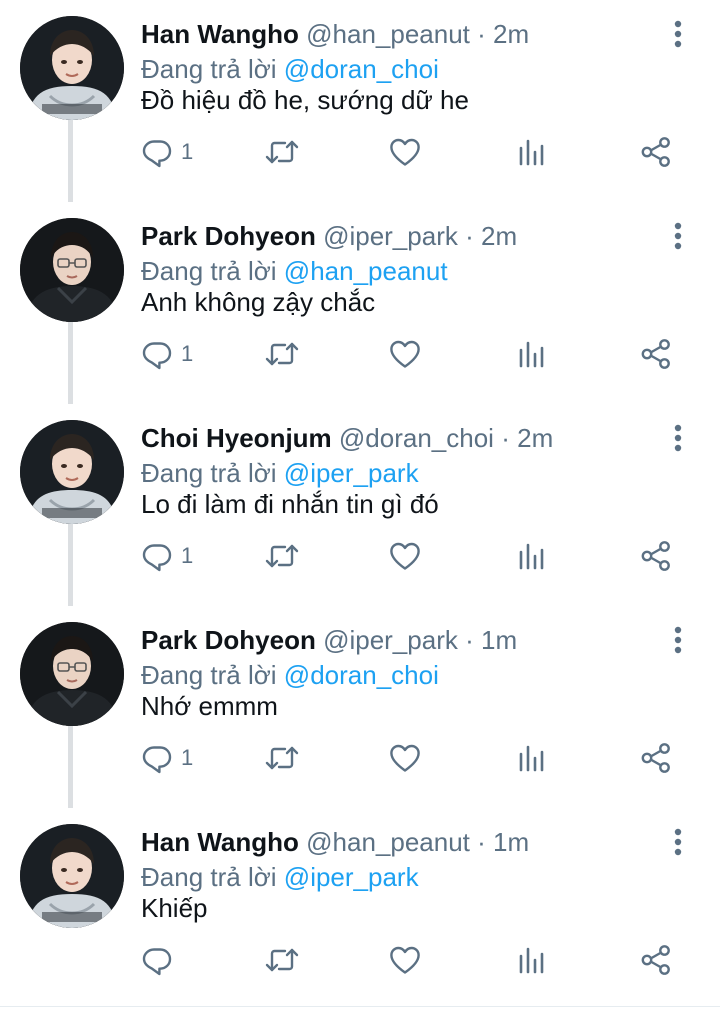  Describe the element at coordinates (209, 706) in the screenshot. I see `tweet-text: Nhớ emmm` at that location.